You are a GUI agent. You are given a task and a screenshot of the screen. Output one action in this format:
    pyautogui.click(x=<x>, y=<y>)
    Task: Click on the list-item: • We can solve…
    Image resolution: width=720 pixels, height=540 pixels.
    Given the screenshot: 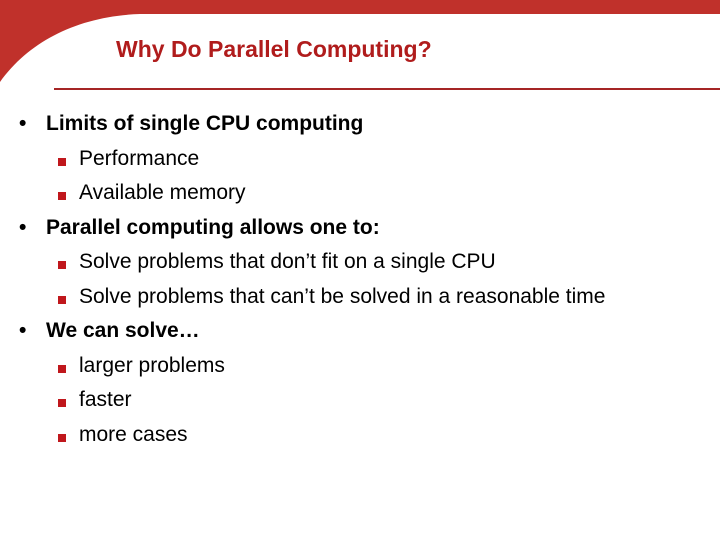 What is the action you would take?
    pyautogui.click(x=109, y=330)
    